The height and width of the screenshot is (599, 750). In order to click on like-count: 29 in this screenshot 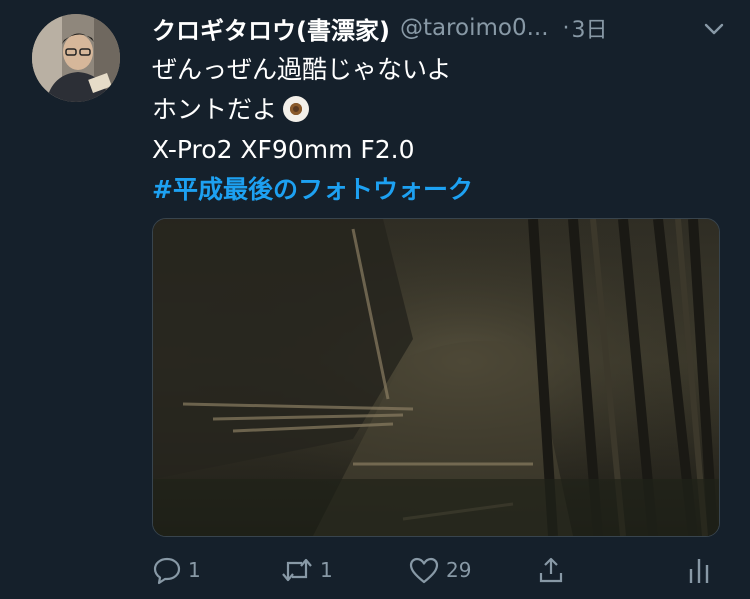, I will do `click(459, 570)`.